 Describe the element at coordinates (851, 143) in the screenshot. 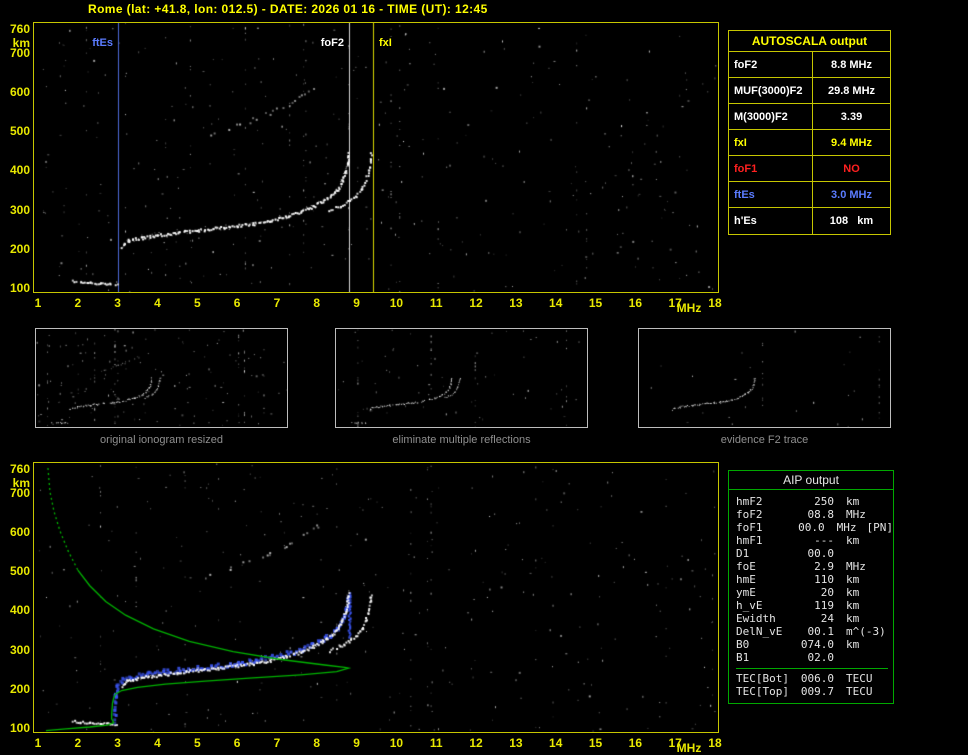

I see `autoscala-param-value: 9.4 MHz` at that location.